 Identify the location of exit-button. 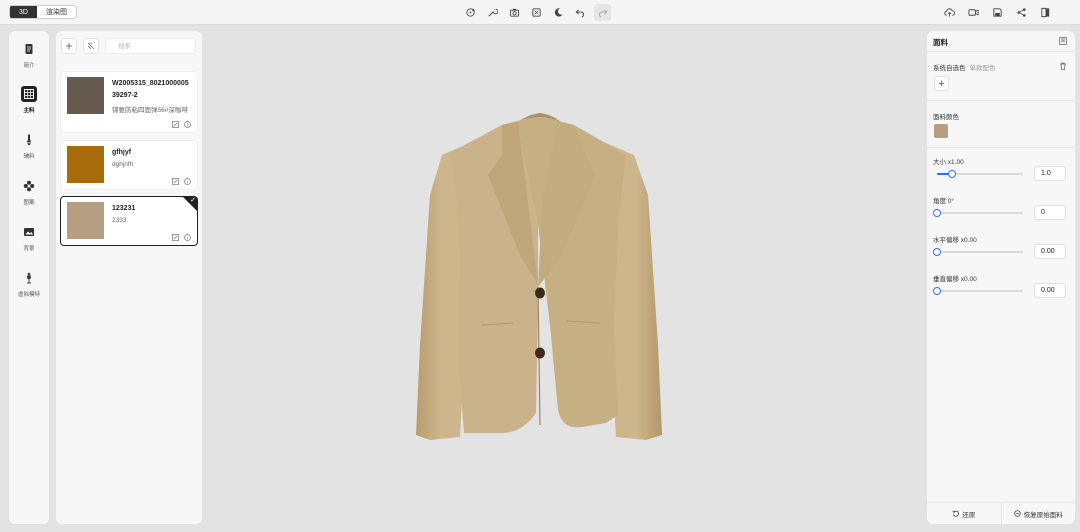
(1045, 12).